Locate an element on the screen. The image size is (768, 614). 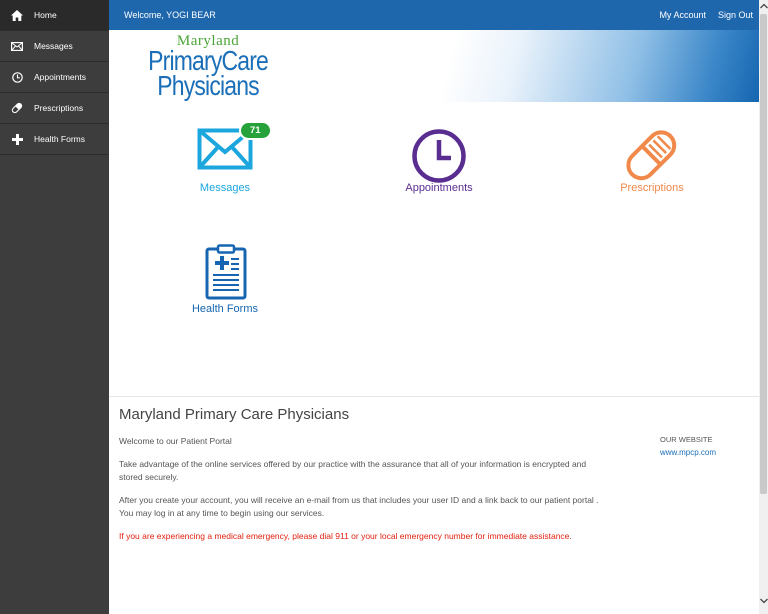
my-account-link: My Account is located at coordinates (682, 15).